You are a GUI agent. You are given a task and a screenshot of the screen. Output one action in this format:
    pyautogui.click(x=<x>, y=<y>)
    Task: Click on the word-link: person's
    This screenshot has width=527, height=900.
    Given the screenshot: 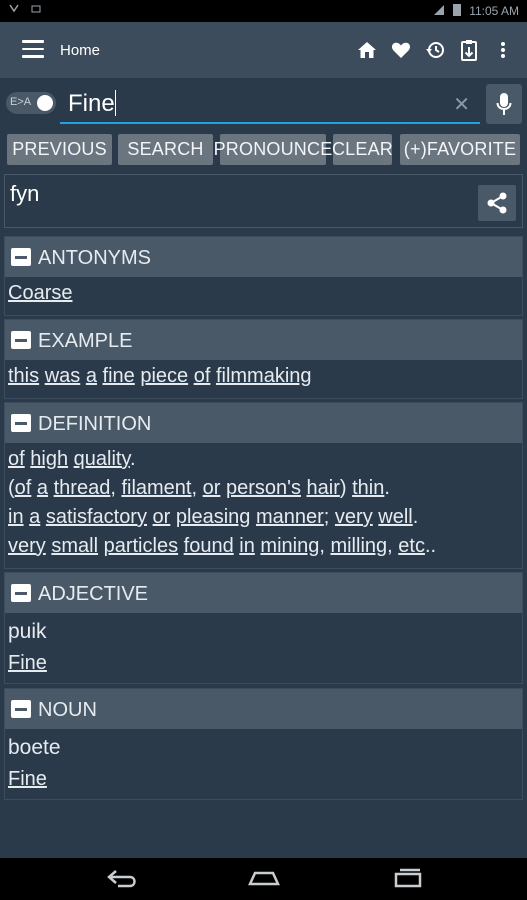 What is the action you would take?
    pyautogui.click(x=263, y=488)
    